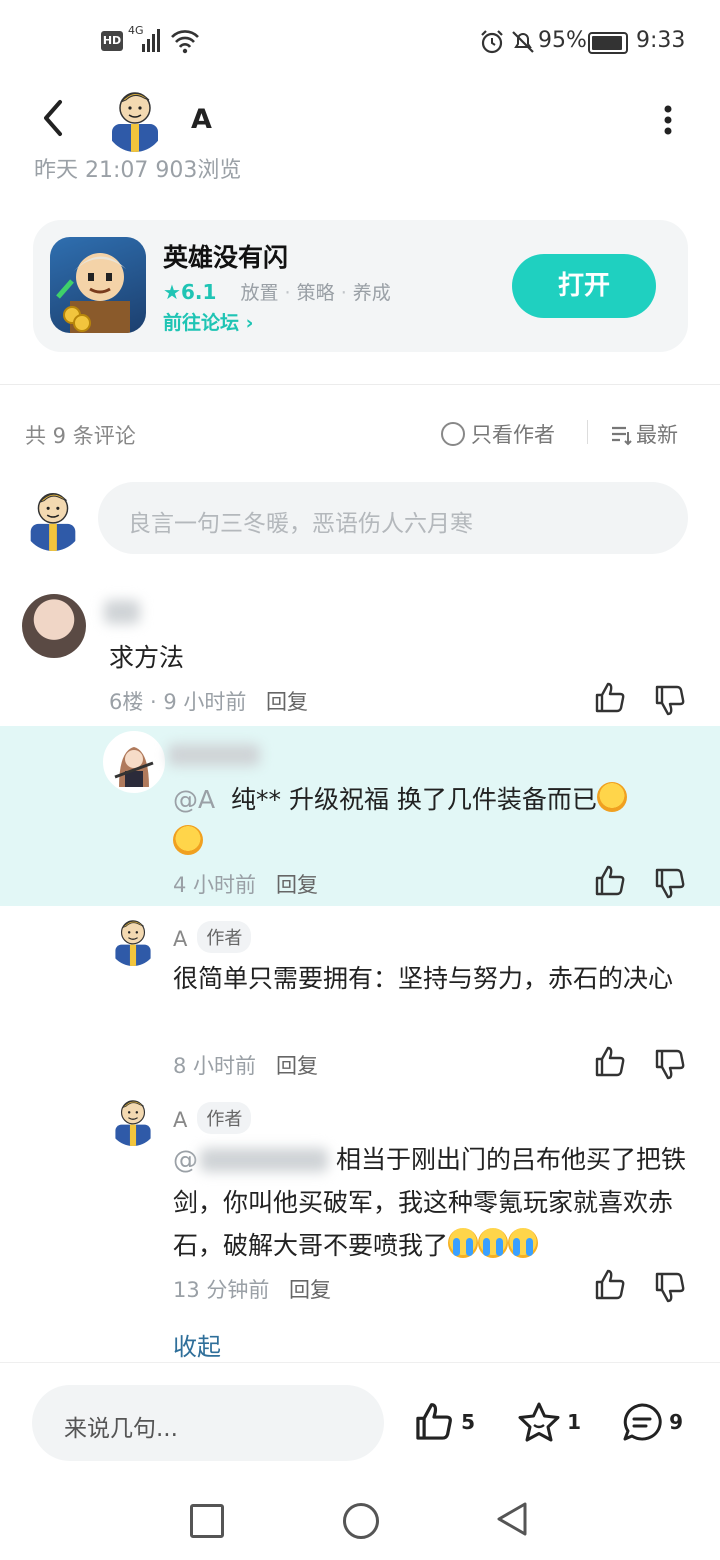 Image resolution: width=720 pixels, height=1560 pixels. Describe the element at coordinates (423, 978) in the screenshot. I see `reply-text: 很简单只需要拥有：坚持与努力，赤石的决心` at that location.